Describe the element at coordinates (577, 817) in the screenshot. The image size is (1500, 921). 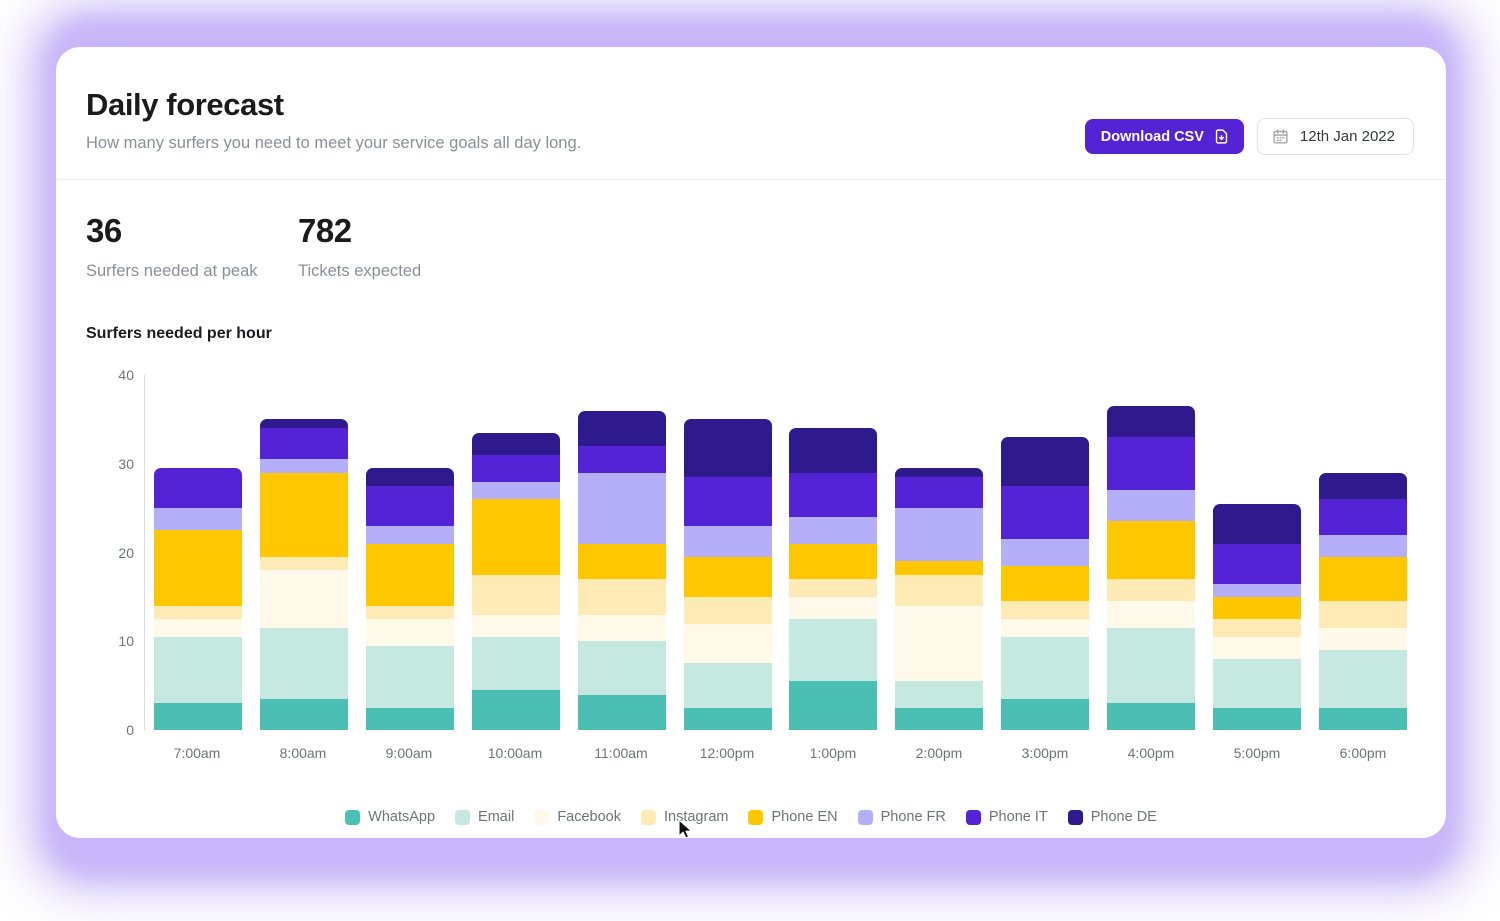
I see `legend-item: Facebook` at that location.